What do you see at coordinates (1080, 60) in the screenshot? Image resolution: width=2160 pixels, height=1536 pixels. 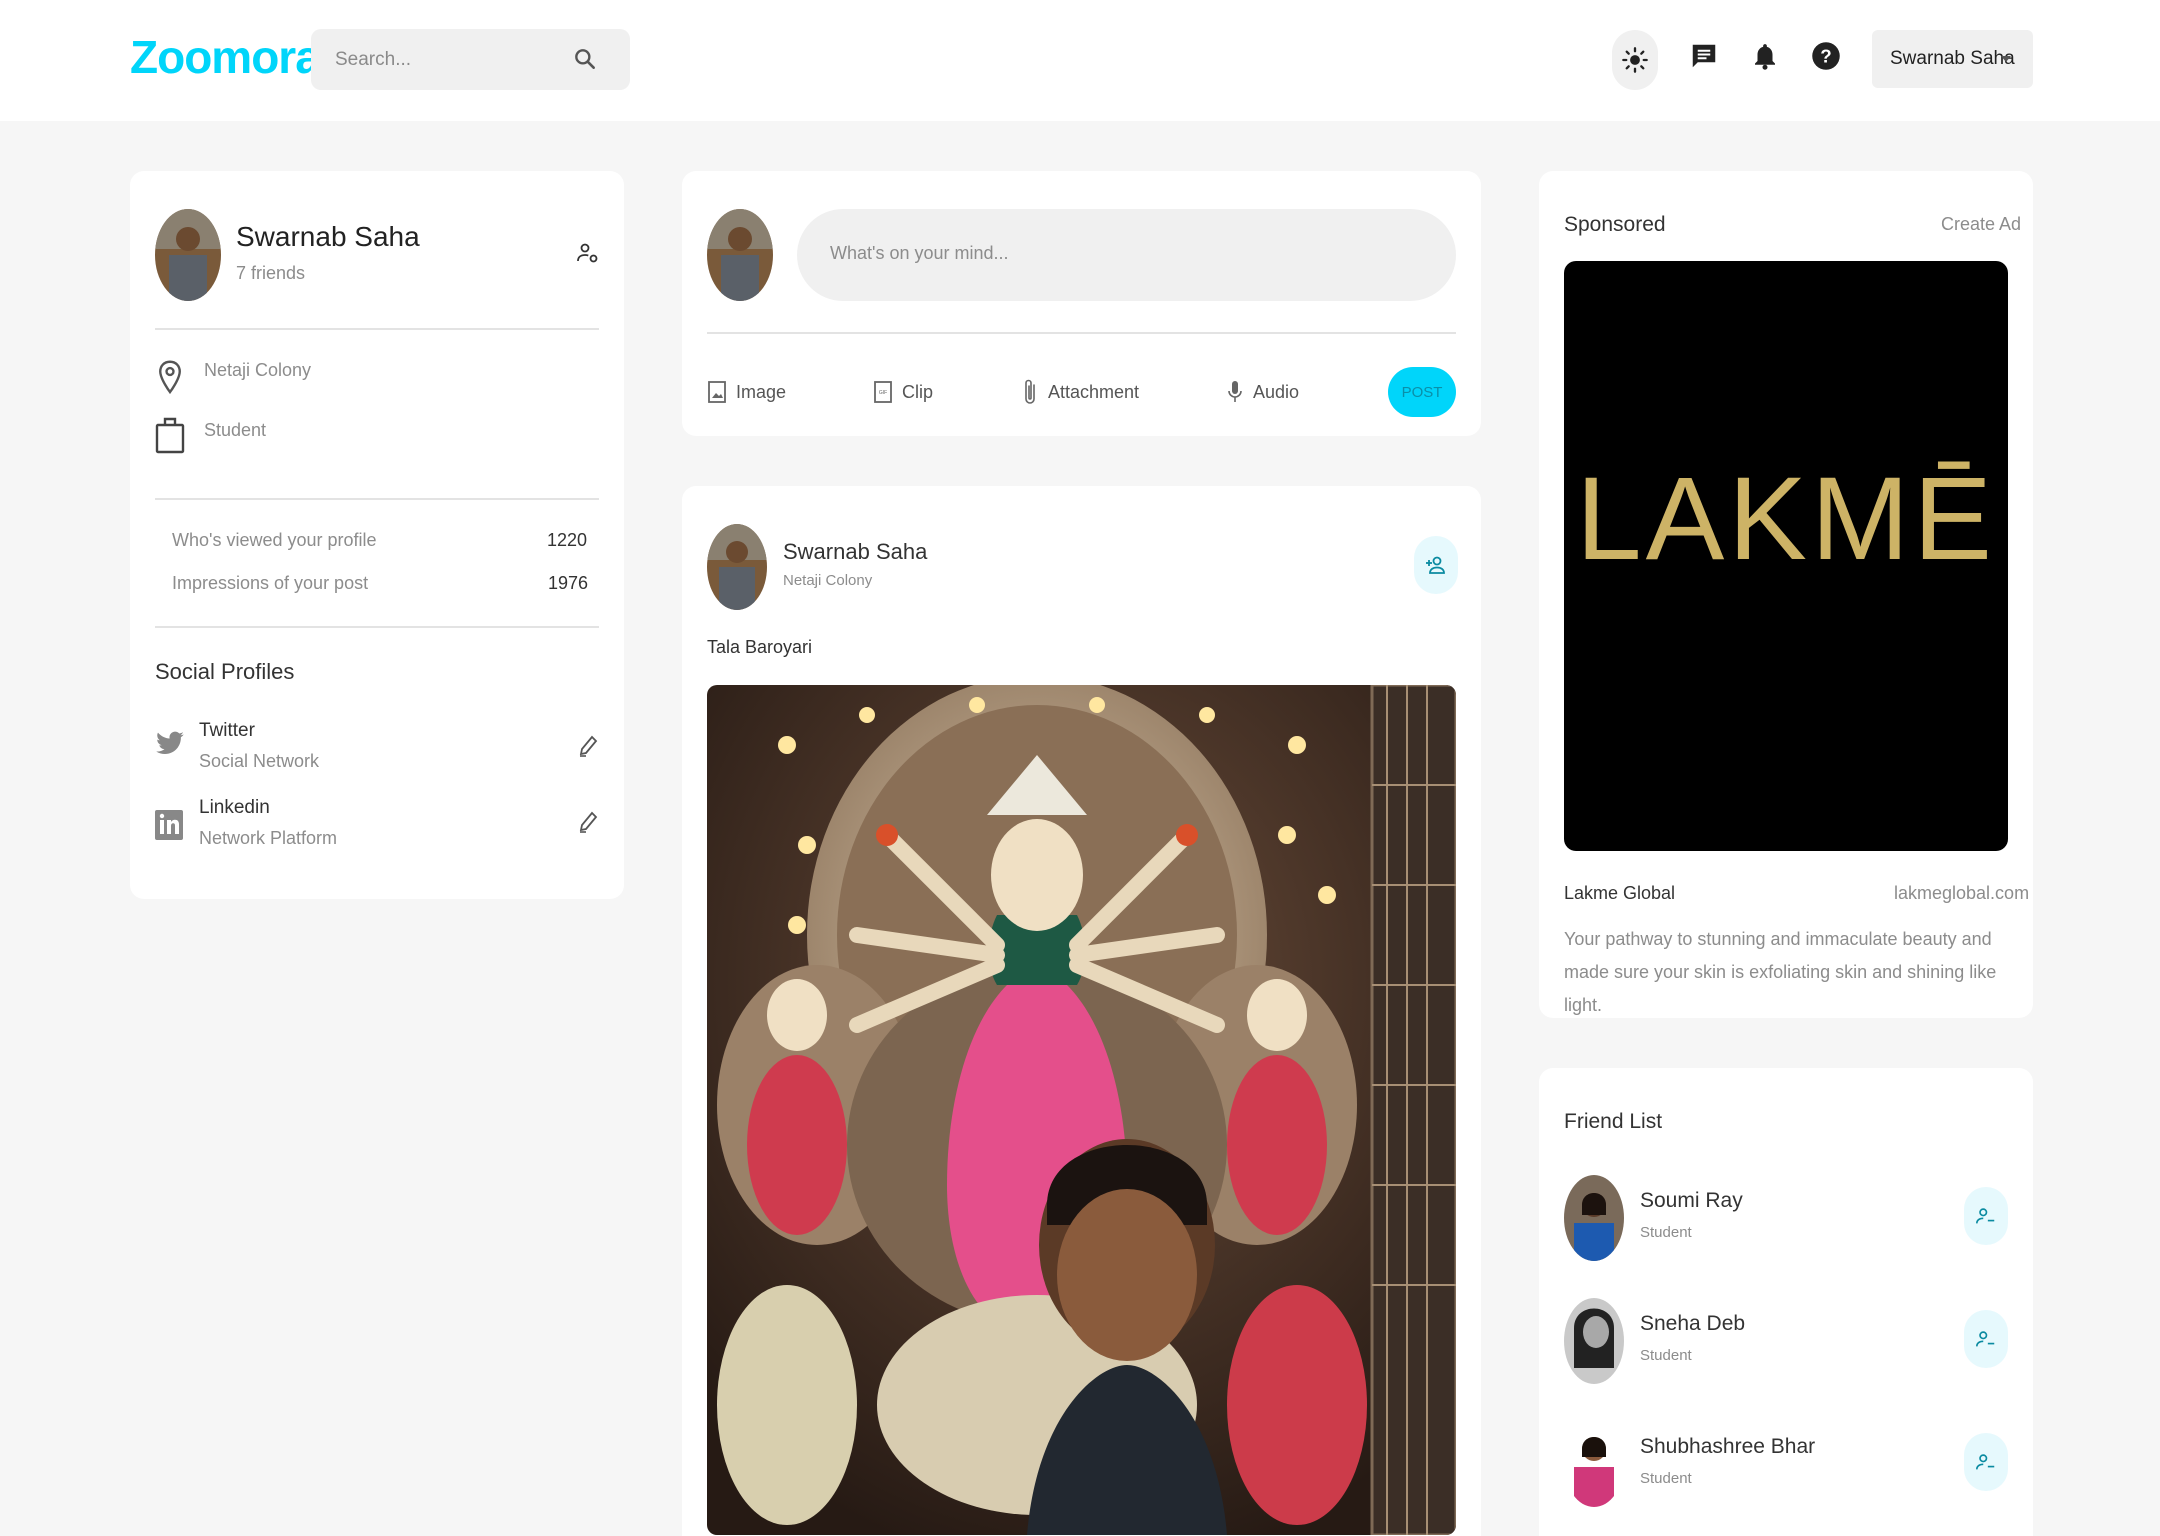 I see `navbar: Zoomora ? Swarnab Saha` at bounding box center [1080, 60].